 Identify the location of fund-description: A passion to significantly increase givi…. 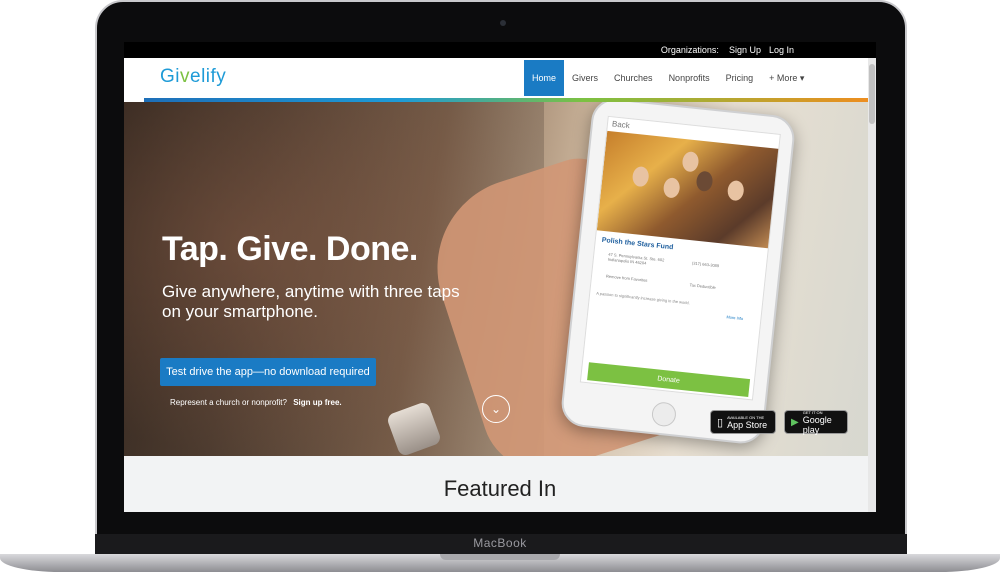
(643, 298).